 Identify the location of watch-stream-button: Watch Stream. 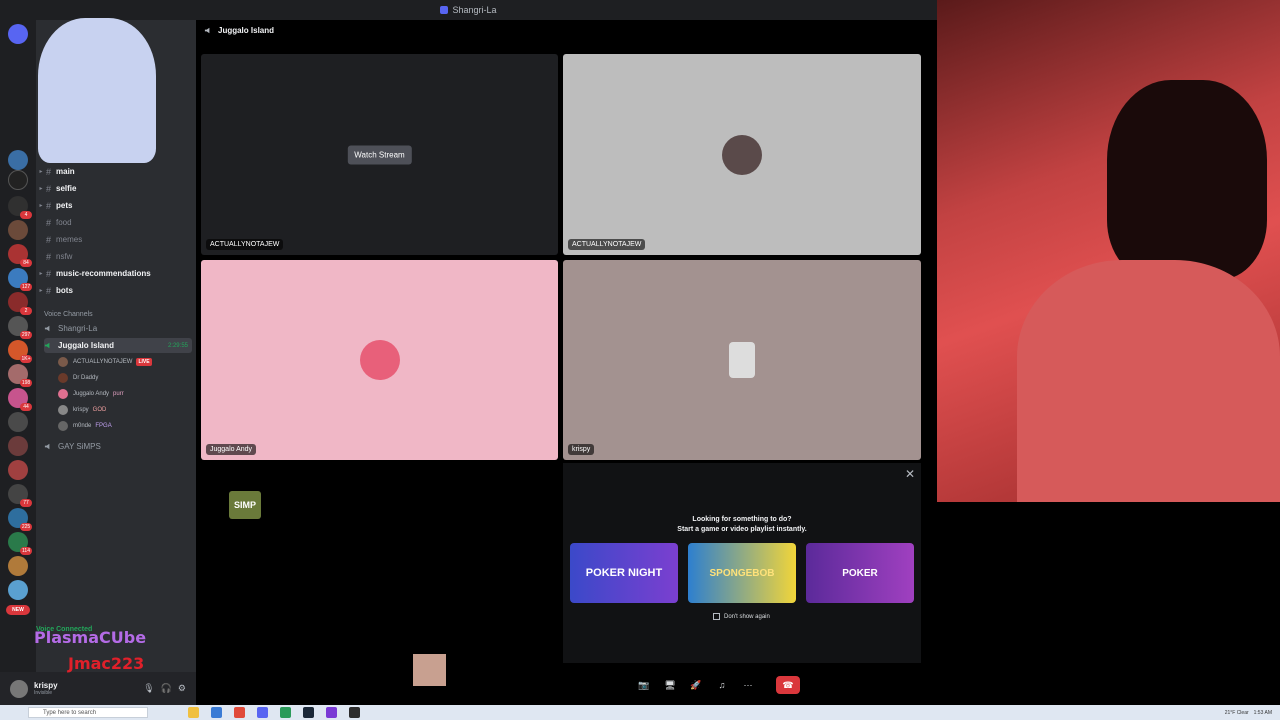
(379, 154).